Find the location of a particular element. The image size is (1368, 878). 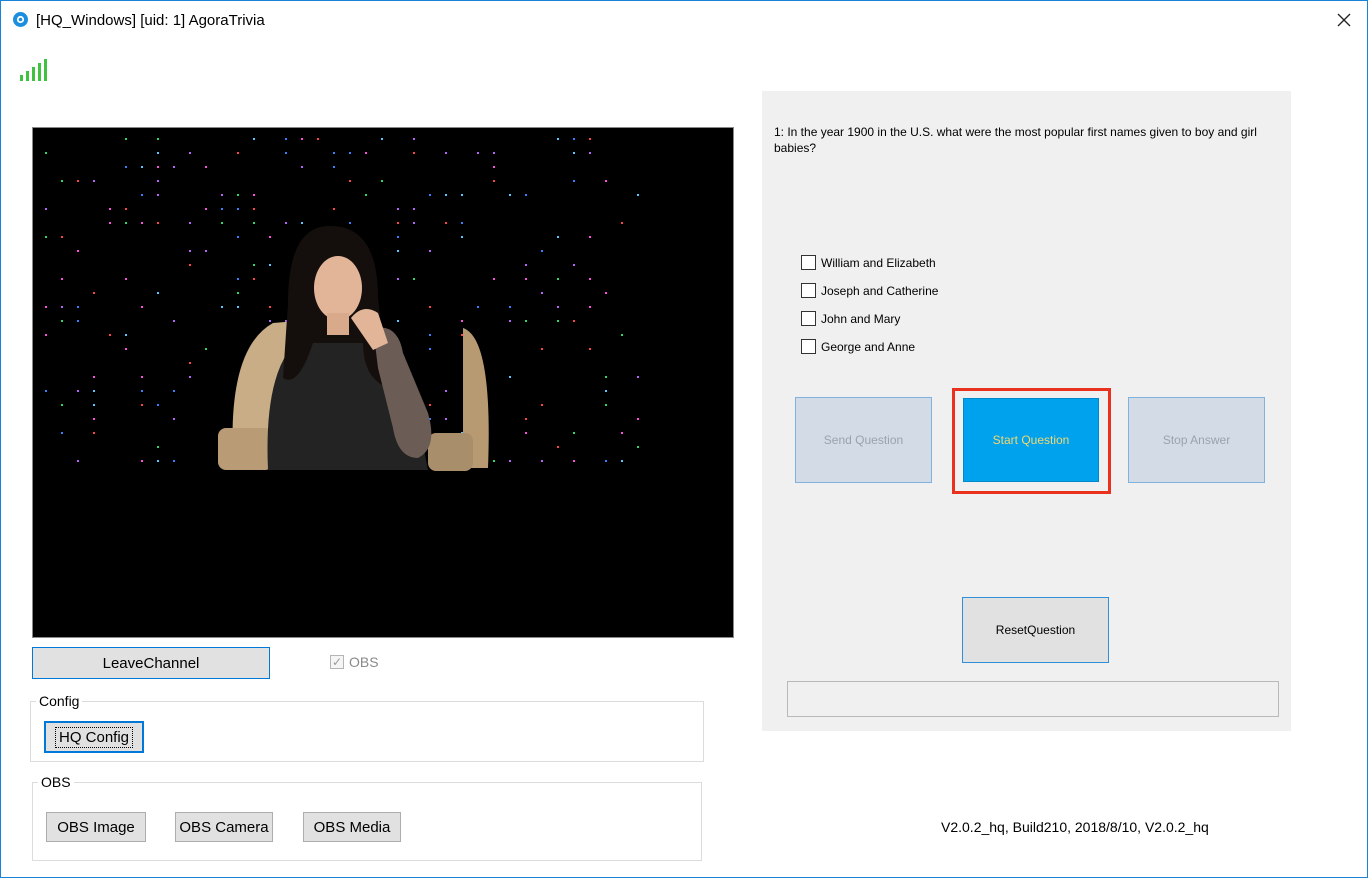

answer-option: Joseph and Catherine is located at coordinates (869, 290).